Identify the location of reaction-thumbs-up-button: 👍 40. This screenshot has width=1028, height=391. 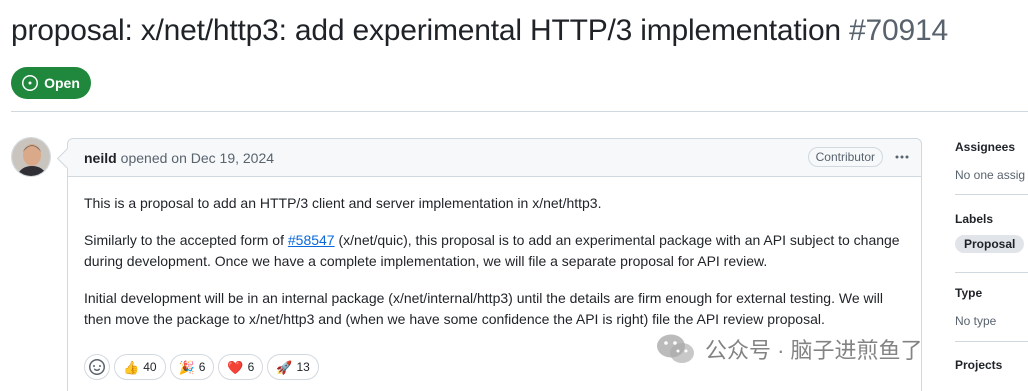
(140, 367).